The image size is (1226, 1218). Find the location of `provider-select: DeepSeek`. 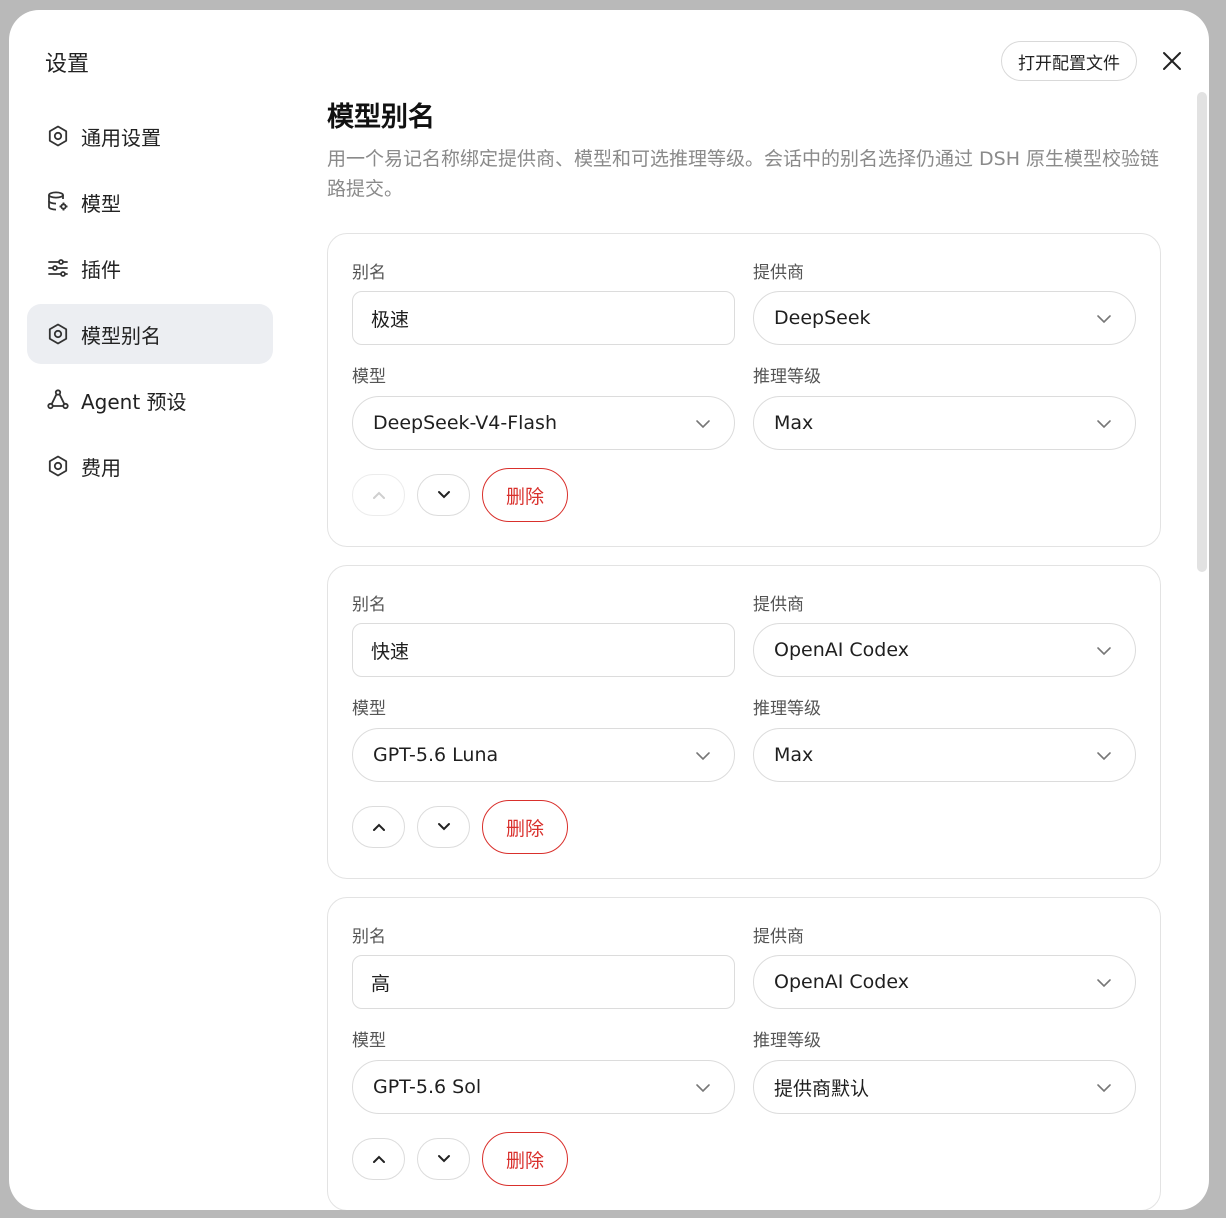

provider-select: DeepSeek is located at coordinates (944, 318).